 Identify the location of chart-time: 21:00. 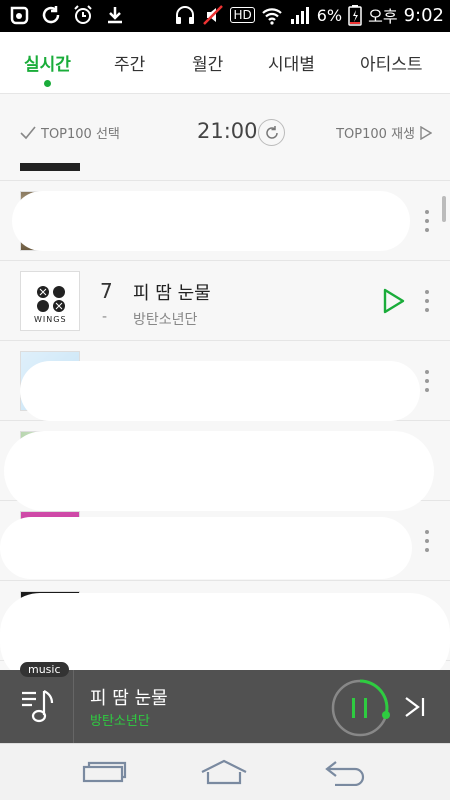
(227, 131).